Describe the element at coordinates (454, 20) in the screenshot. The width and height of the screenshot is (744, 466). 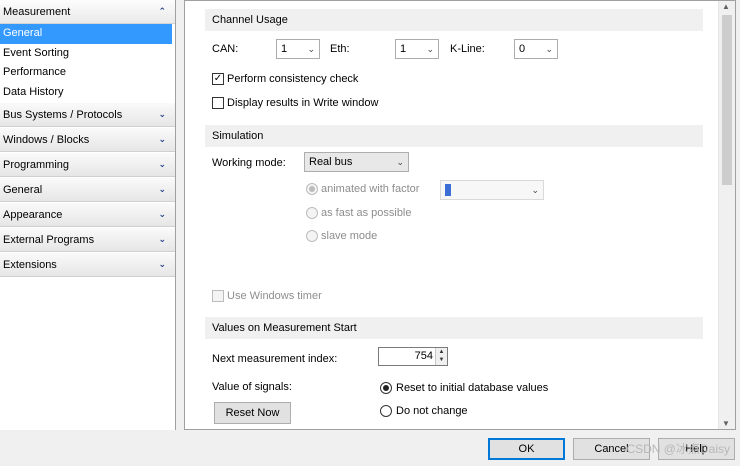
I see `section-channel-usage: Channel Usage` at that location.